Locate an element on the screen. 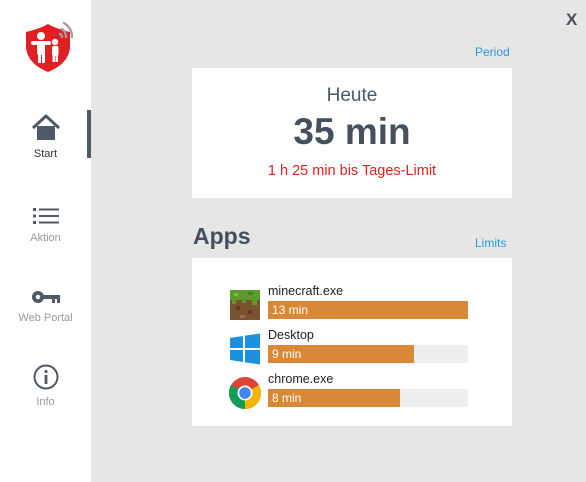 The height and width of the screenshot is (482, 586). usage-bar: 13 min is located at coordinates (368, 310).